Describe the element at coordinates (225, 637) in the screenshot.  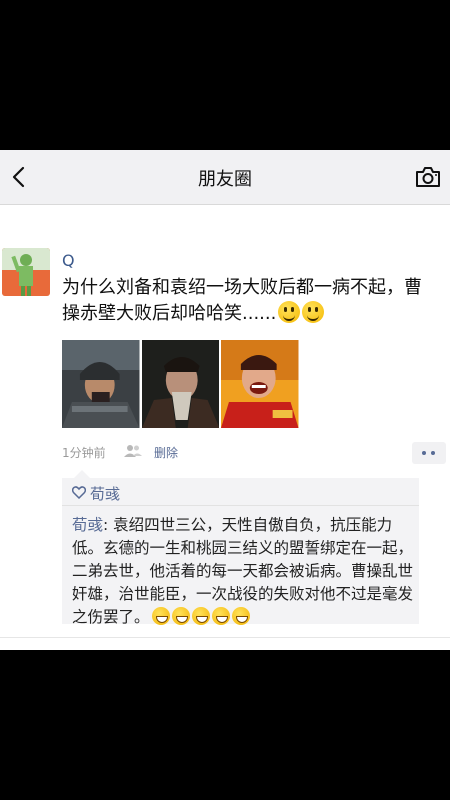
I see `divider` at that location.